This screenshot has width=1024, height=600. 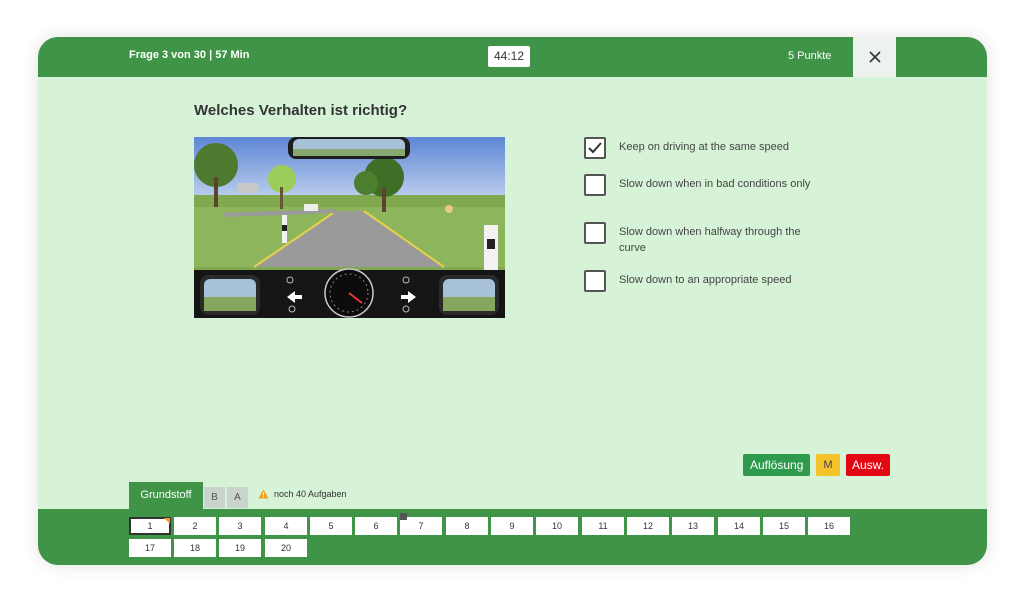 I want to click on question-nav-4: 4, so click(x=286, y=526).